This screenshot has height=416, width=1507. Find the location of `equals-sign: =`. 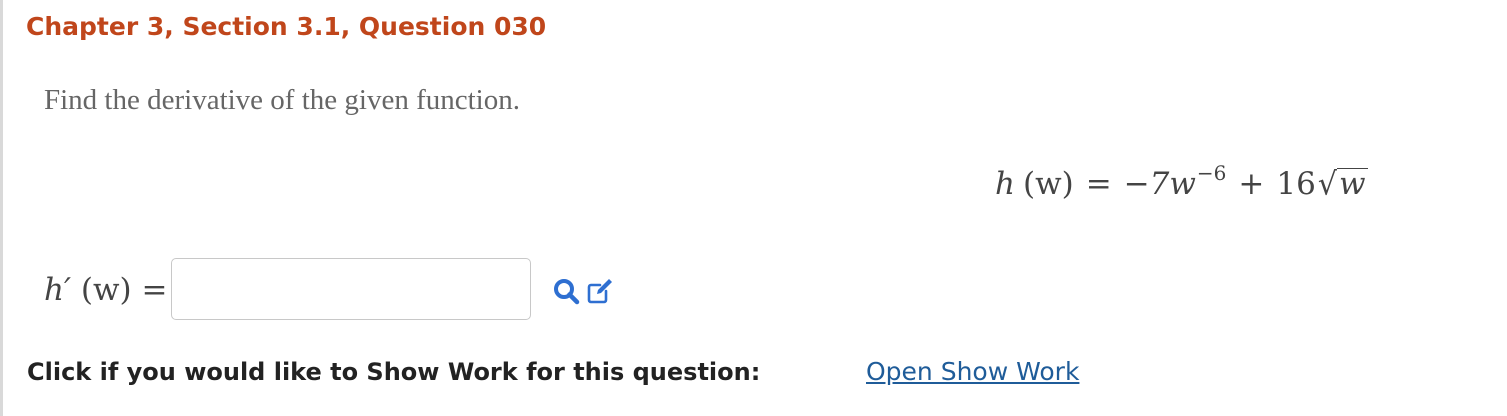

equals-sign: = is located at coordinates (1098, 184).